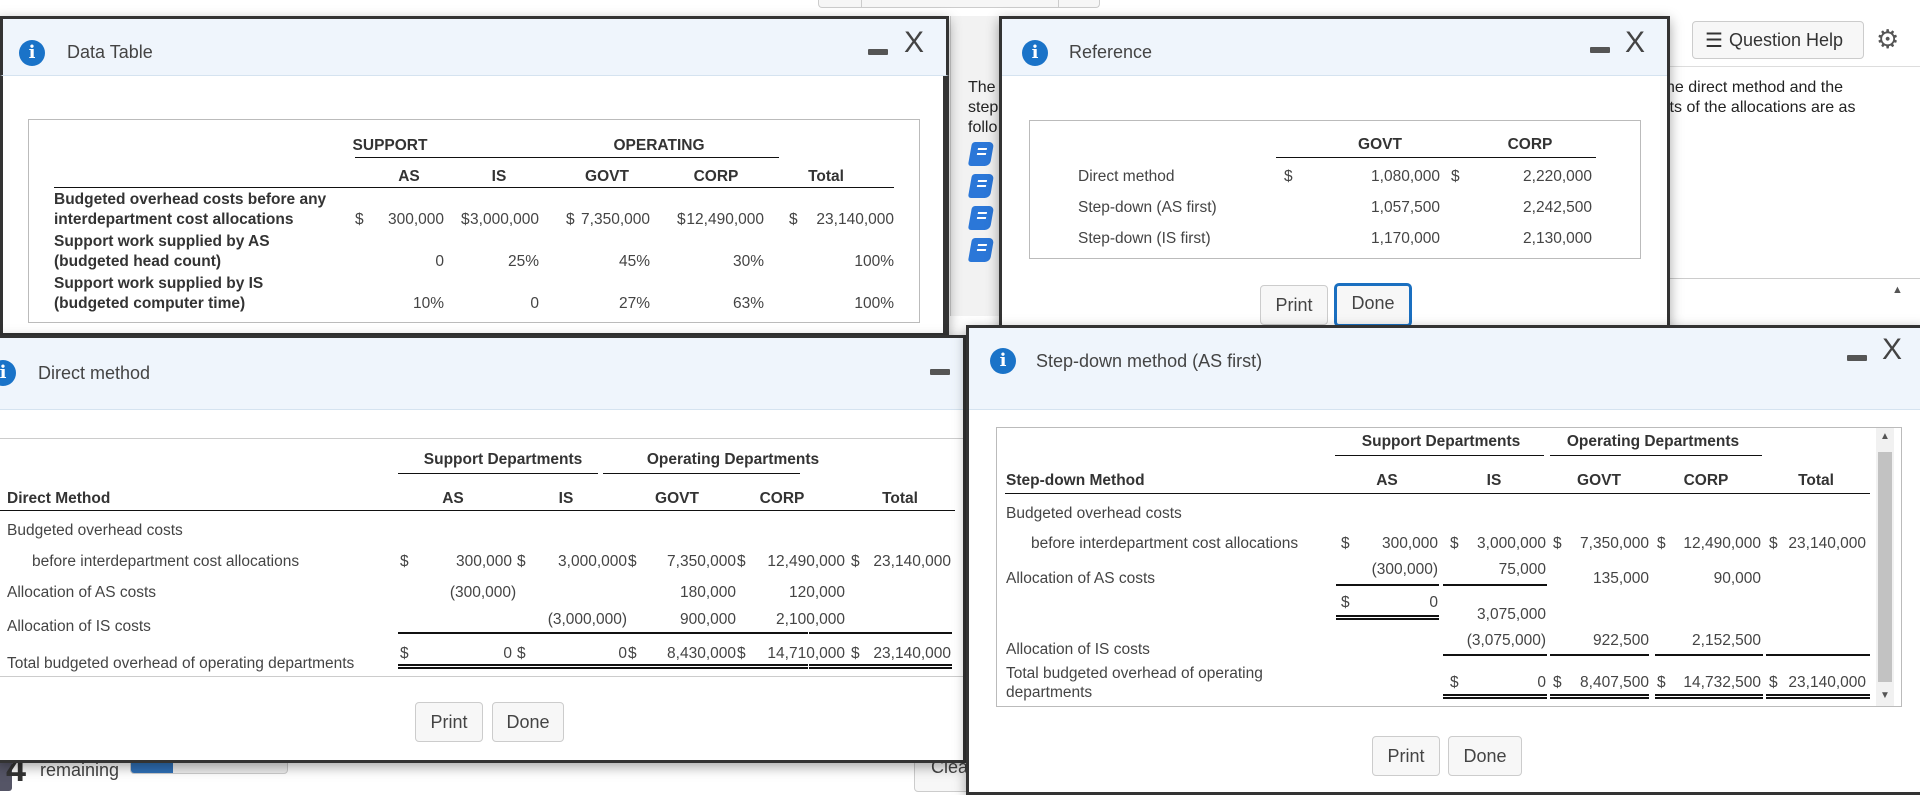 The height and width of the screenshot is (795, 1920). I want to click on corp-value: 2,220,000, so click(1557, 176).